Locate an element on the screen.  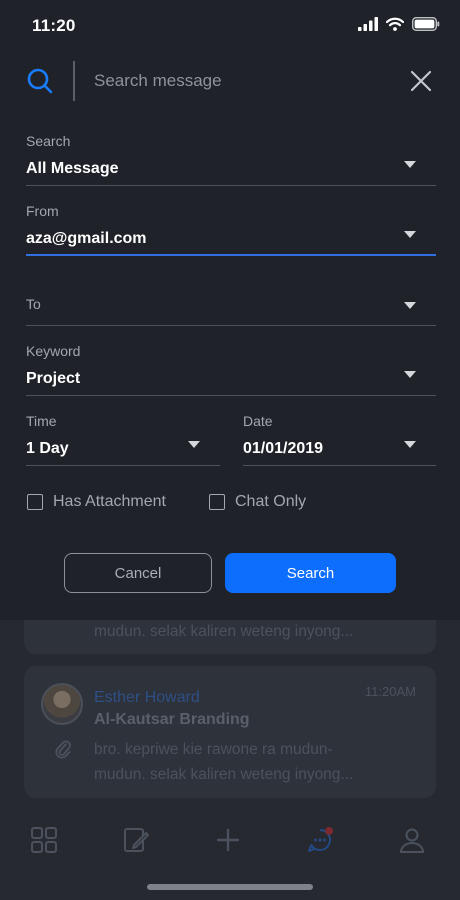
status-bar: 11:20 is located at coordinates (230, 25).